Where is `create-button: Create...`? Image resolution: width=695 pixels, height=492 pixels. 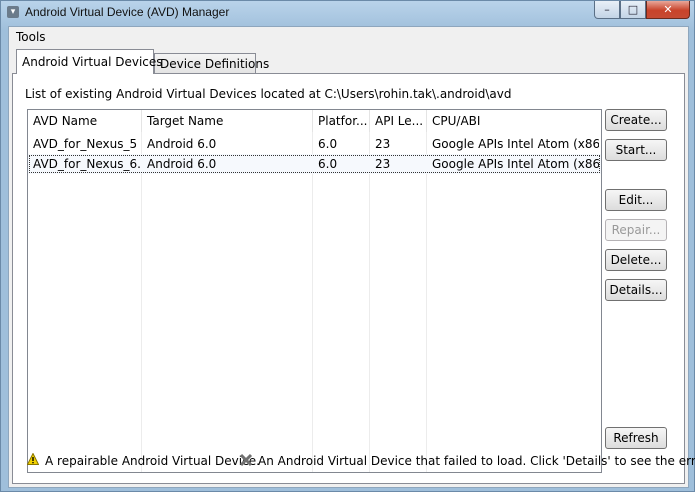
create-button: Create... is located at coordinates (636, 120).